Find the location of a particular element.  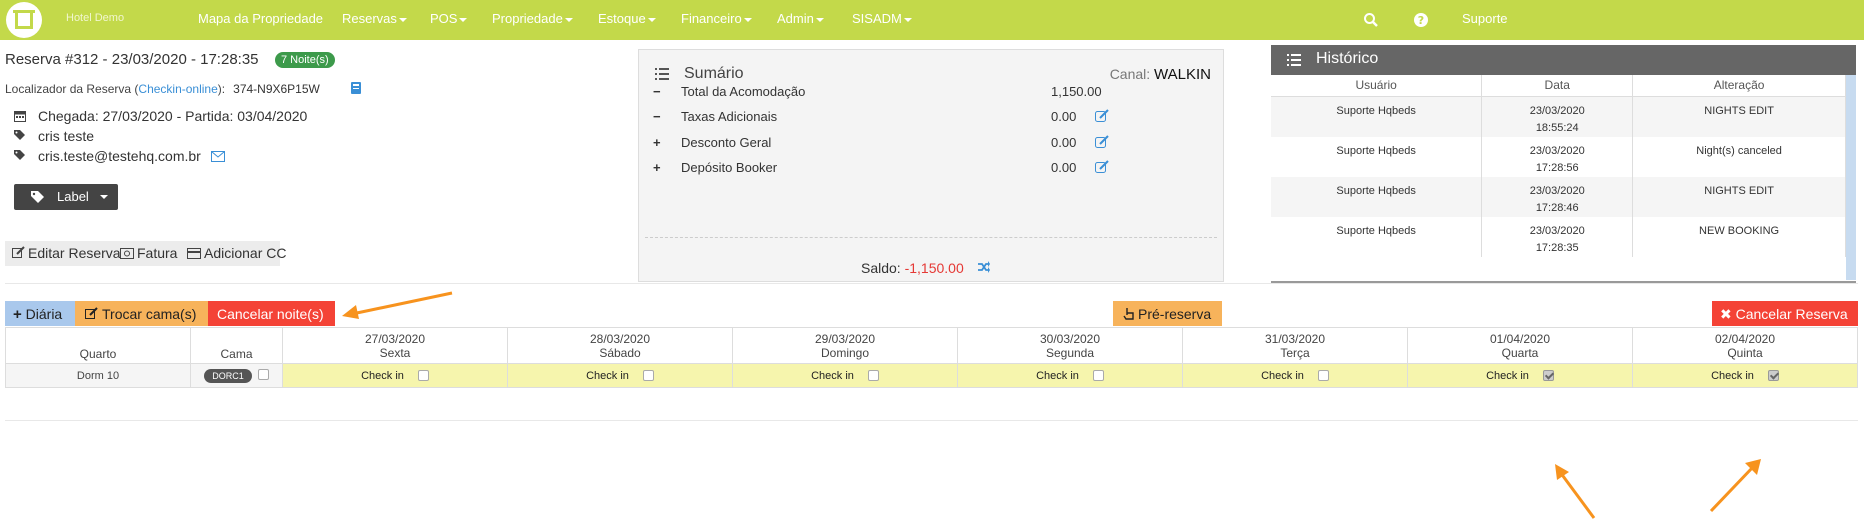

day-header: 31/03/2020 Terça is located at coordinates (1295, 345).